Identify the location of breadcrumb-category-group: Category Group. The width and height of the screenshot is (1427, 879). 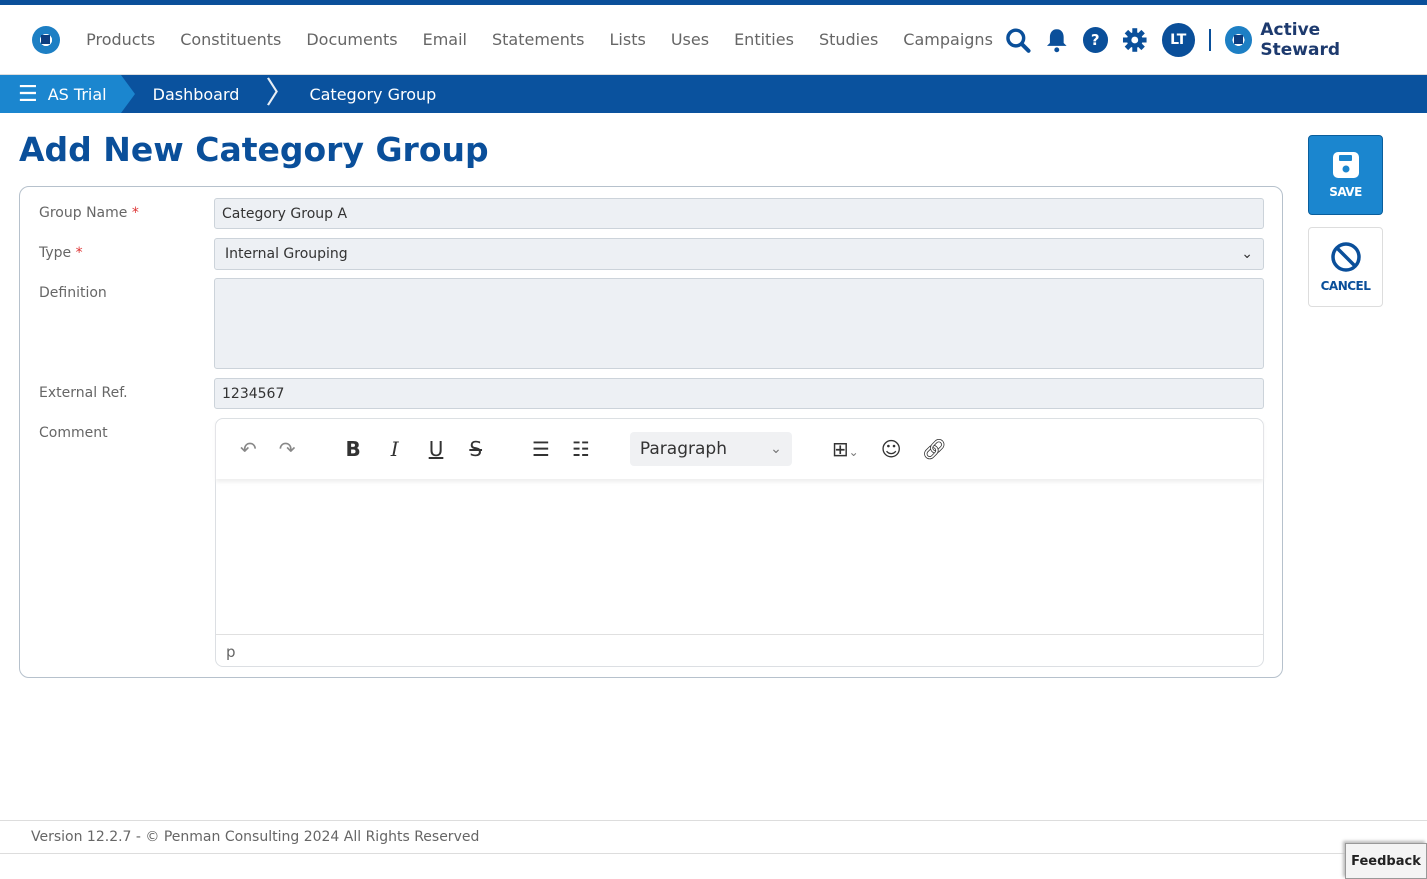
(373, 94).